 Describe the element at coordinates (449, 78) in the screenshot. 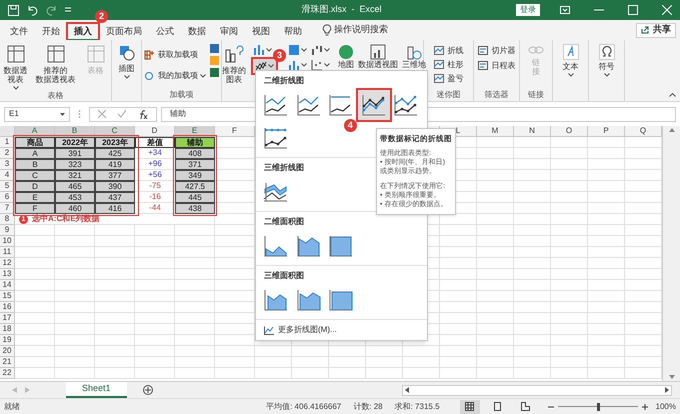

I see `ribbon-button: 盈亏` at that location.